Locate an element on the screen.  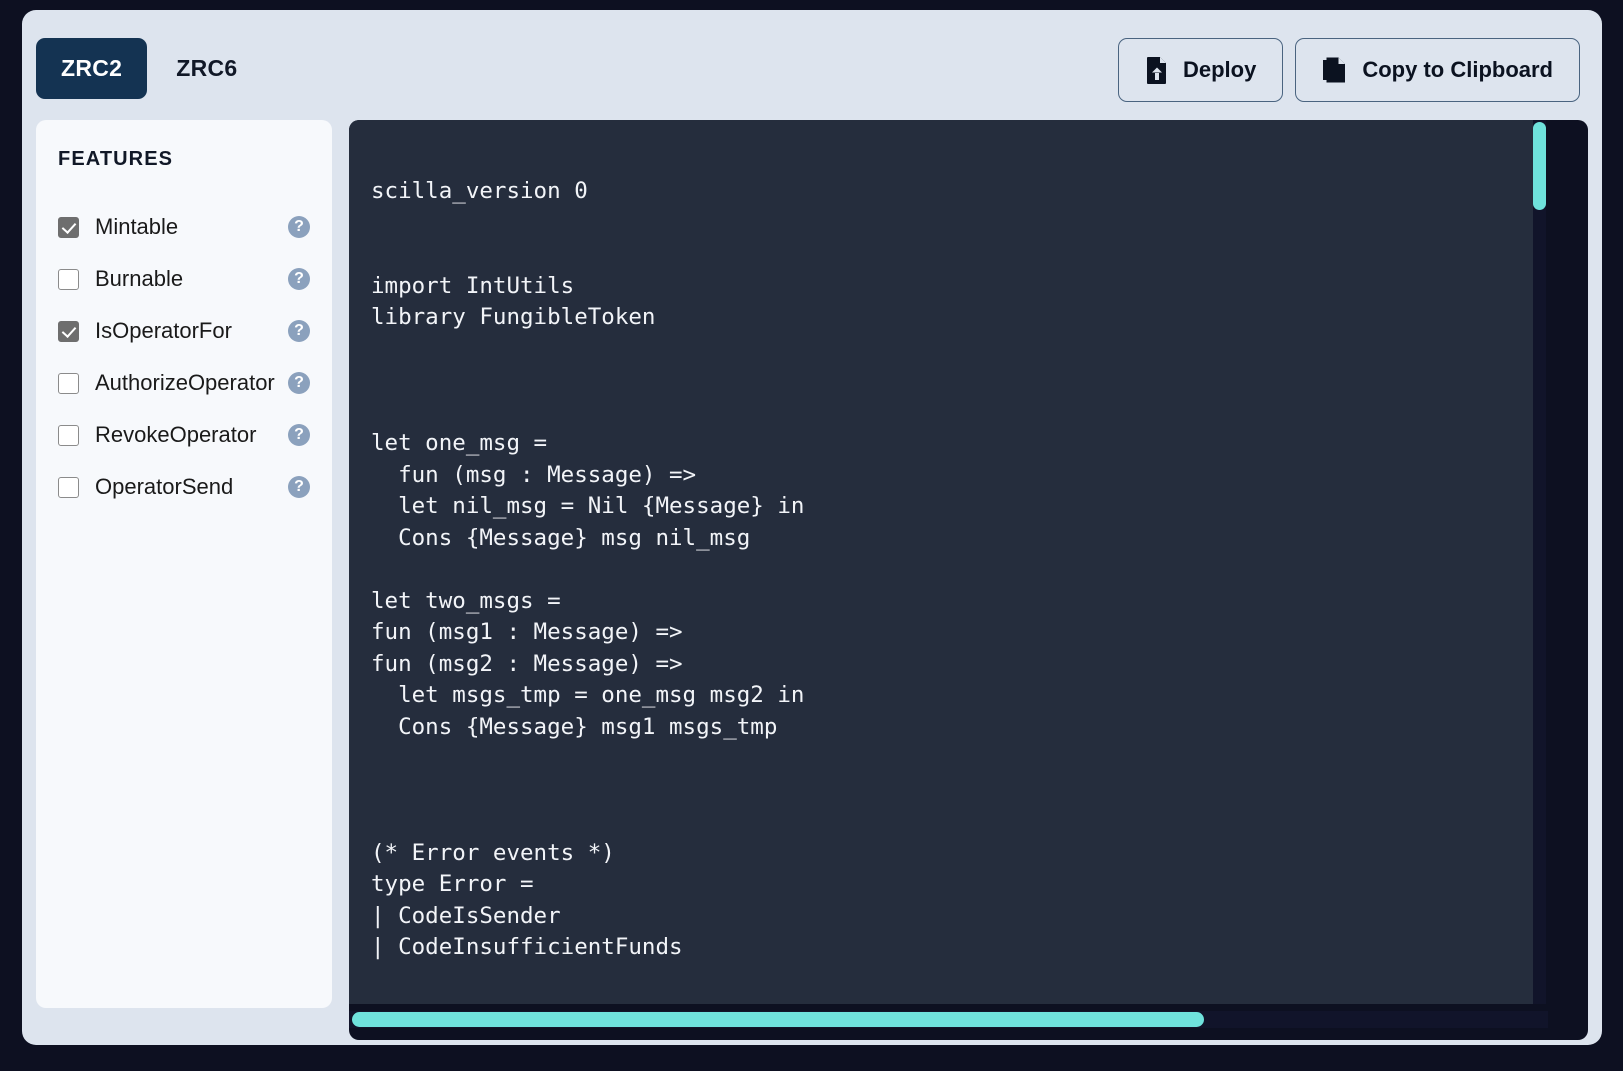
help-icon-revokeoperator: ? is located at coordinates (299, 435).